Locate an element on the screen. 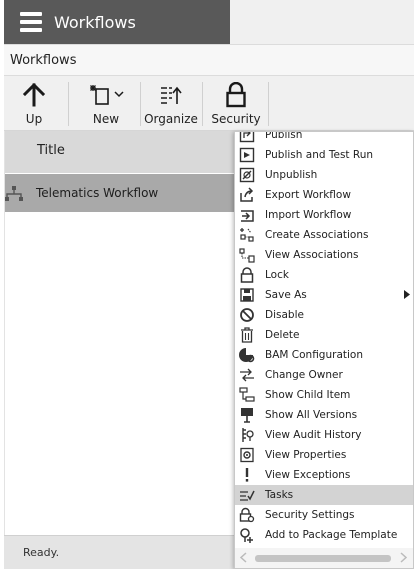 Image resolution: width=414 pixels, height=569 pixels. add-package-icon is located at coordinates (246, 535).